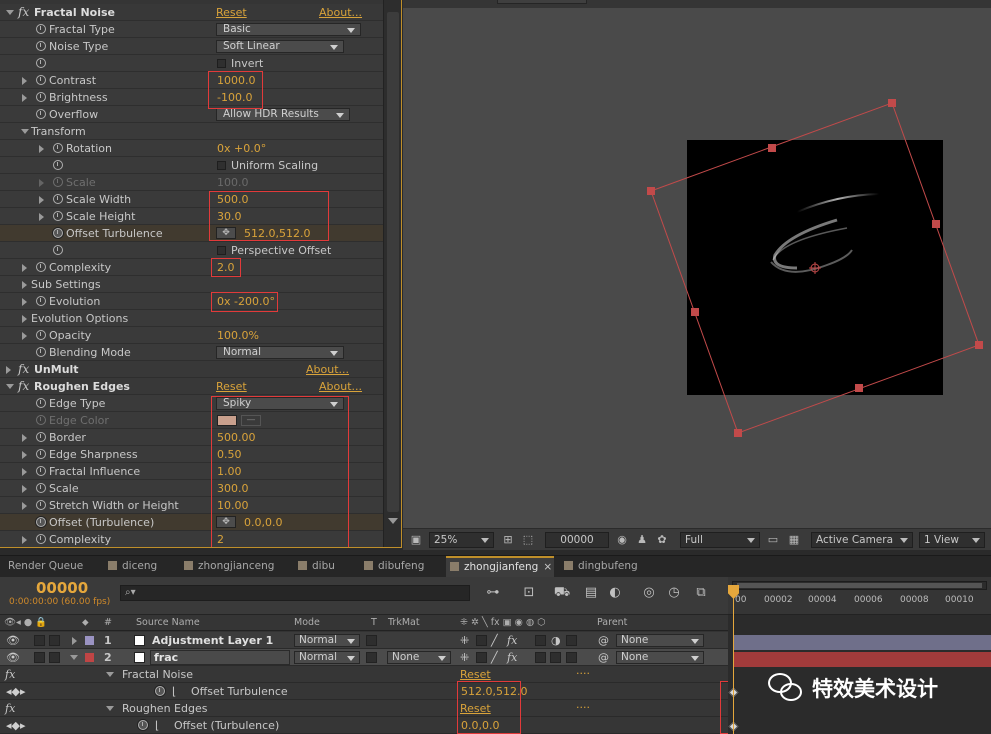 This screenshot has height=734, width=991. What do you see at coordinates (733, 659) in the screenshot?
I see `playhead-line` at bounding box center [733, 659].